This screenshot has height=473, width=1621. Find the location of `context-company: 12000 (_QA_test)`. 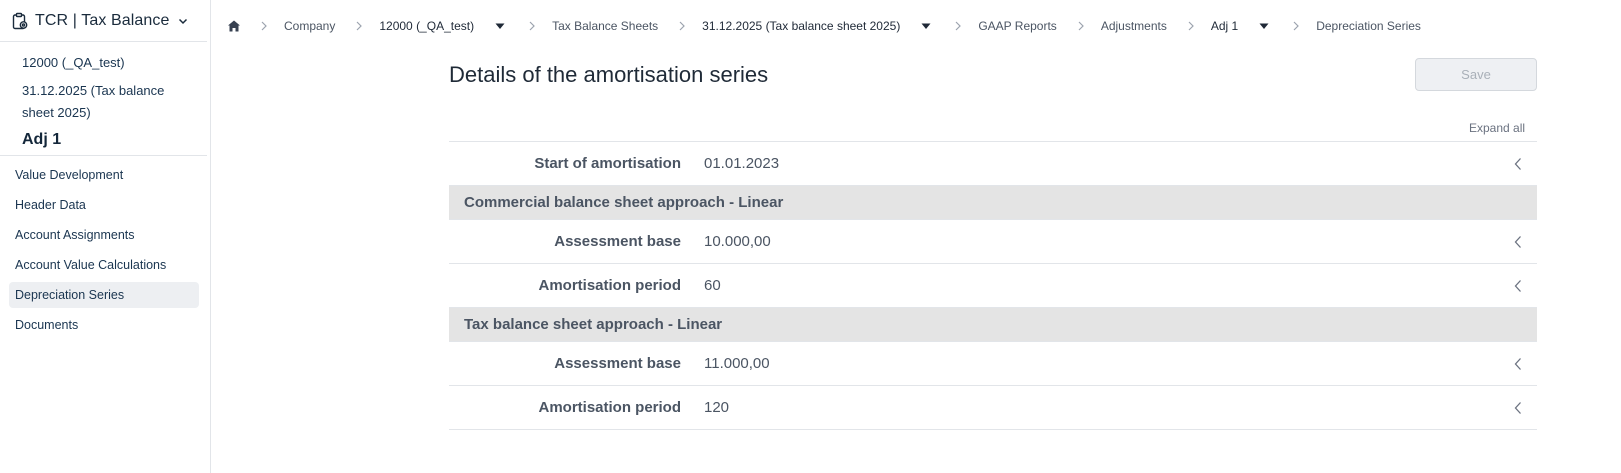

context-company: 12000 (_QA_test) is located at coordinates (102, 63).